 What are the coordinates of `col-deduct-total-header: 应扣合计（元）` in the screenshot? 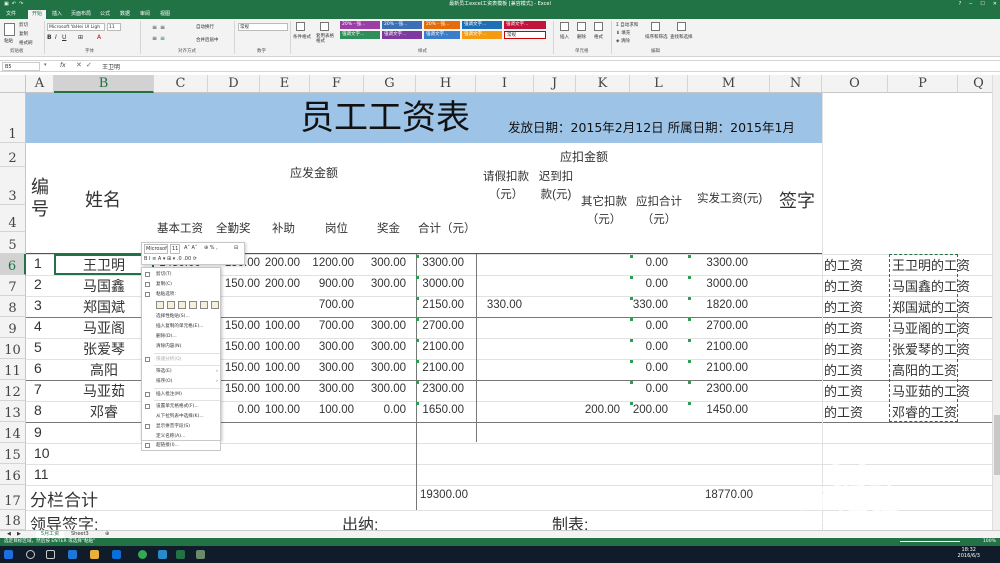 It's located at (659, 211).